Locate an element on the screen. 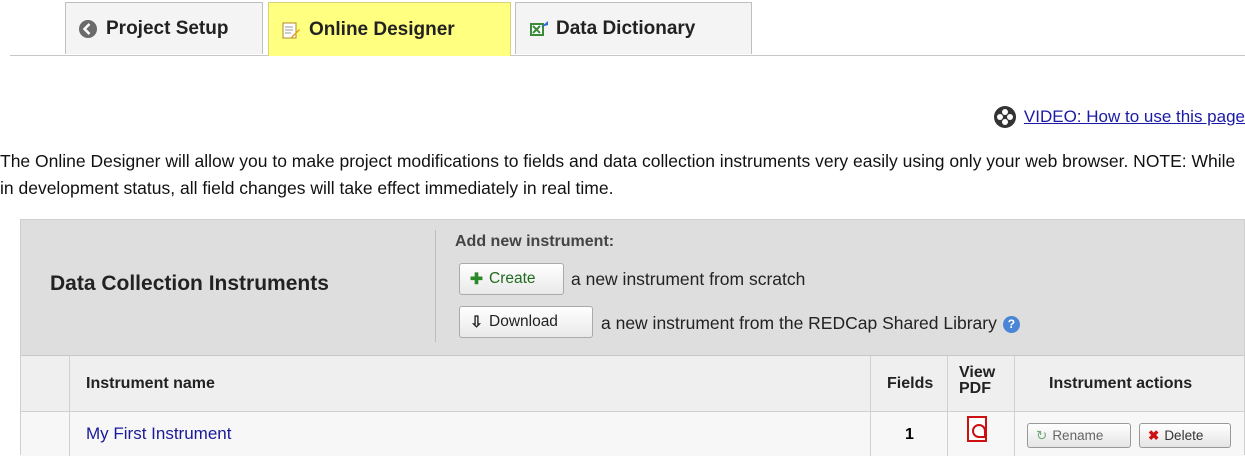 Image resolution: width=1245 pixels, height=456 pixels. delete-button: ✖ Delete is located at coordinates (1185, 435).